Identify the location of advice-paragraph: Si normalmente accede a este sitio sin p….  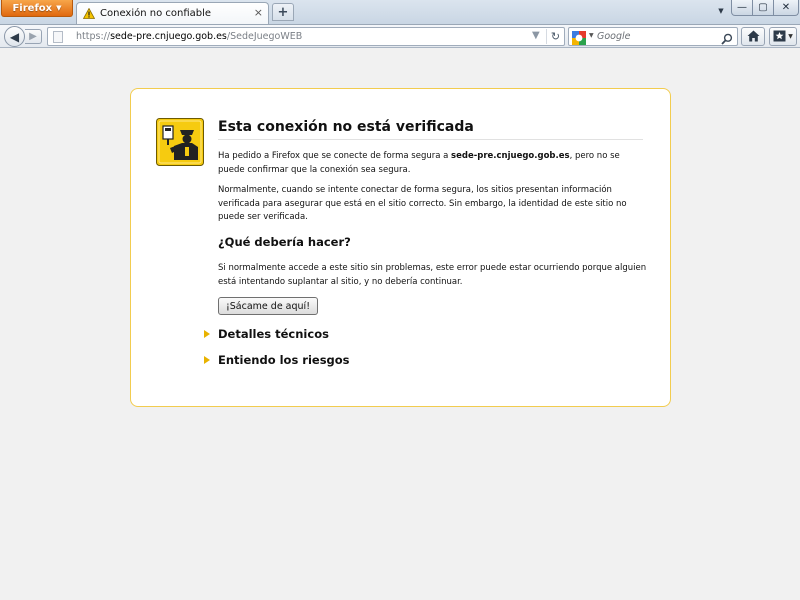
(432, 275).